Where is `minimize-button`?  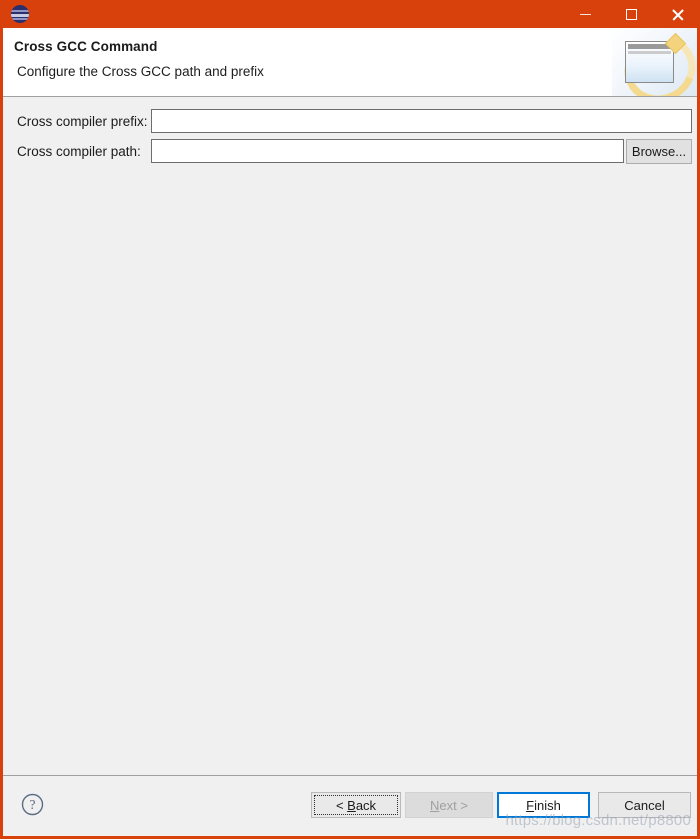 minimize-button is located at coordinates (585, 14).